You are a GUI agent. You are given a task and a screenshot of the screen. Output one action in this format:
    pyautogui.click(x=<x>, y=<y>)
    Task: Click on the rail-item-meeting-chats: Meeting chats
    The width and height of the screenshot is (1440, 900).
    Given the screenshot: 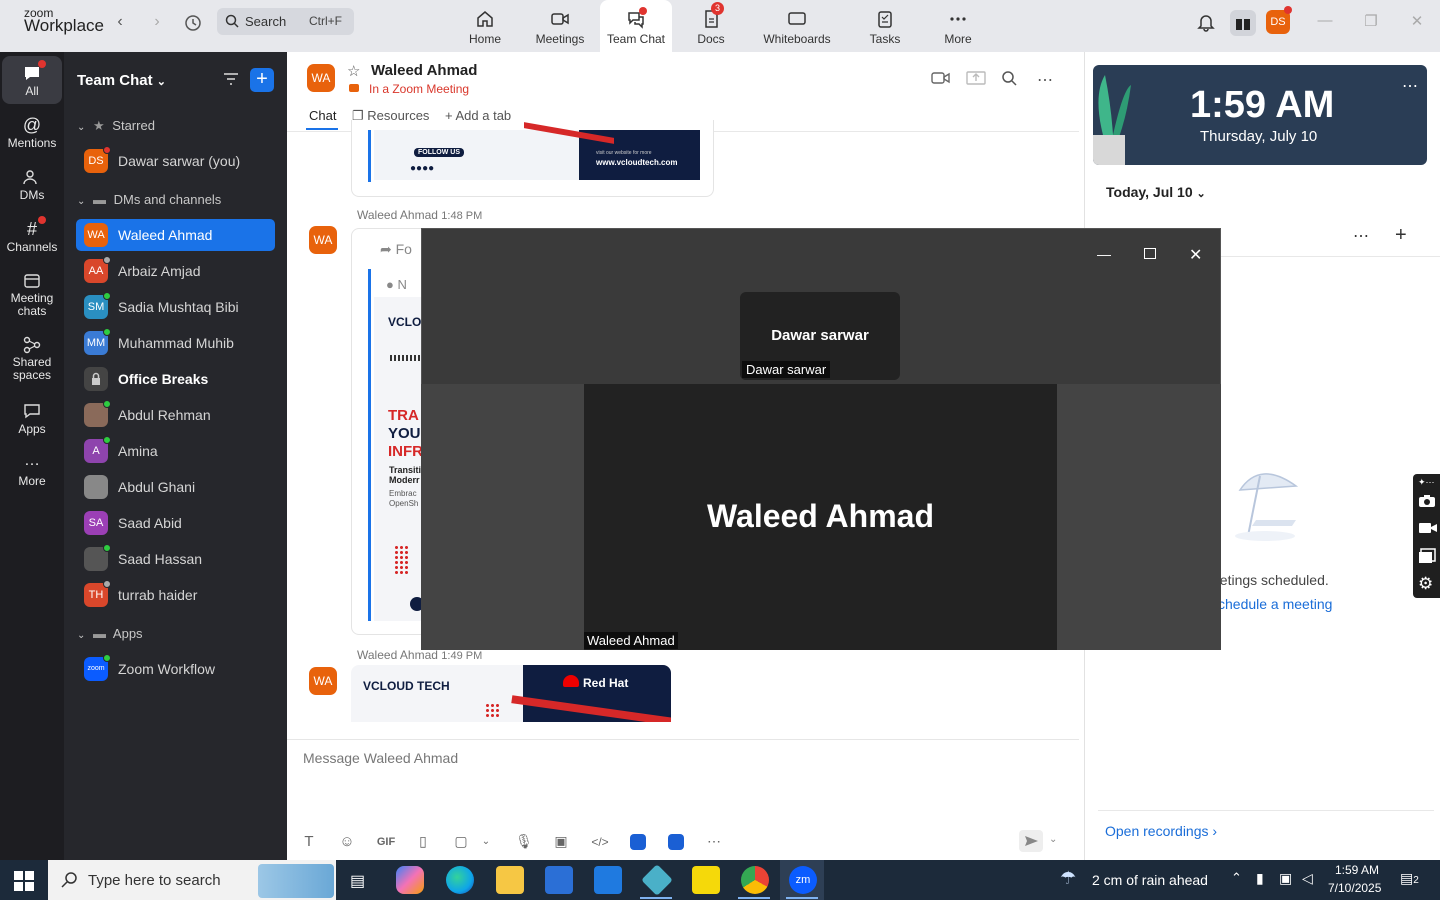 What is the action you would take?
    pyautogui.click(x=32, y=294)
    